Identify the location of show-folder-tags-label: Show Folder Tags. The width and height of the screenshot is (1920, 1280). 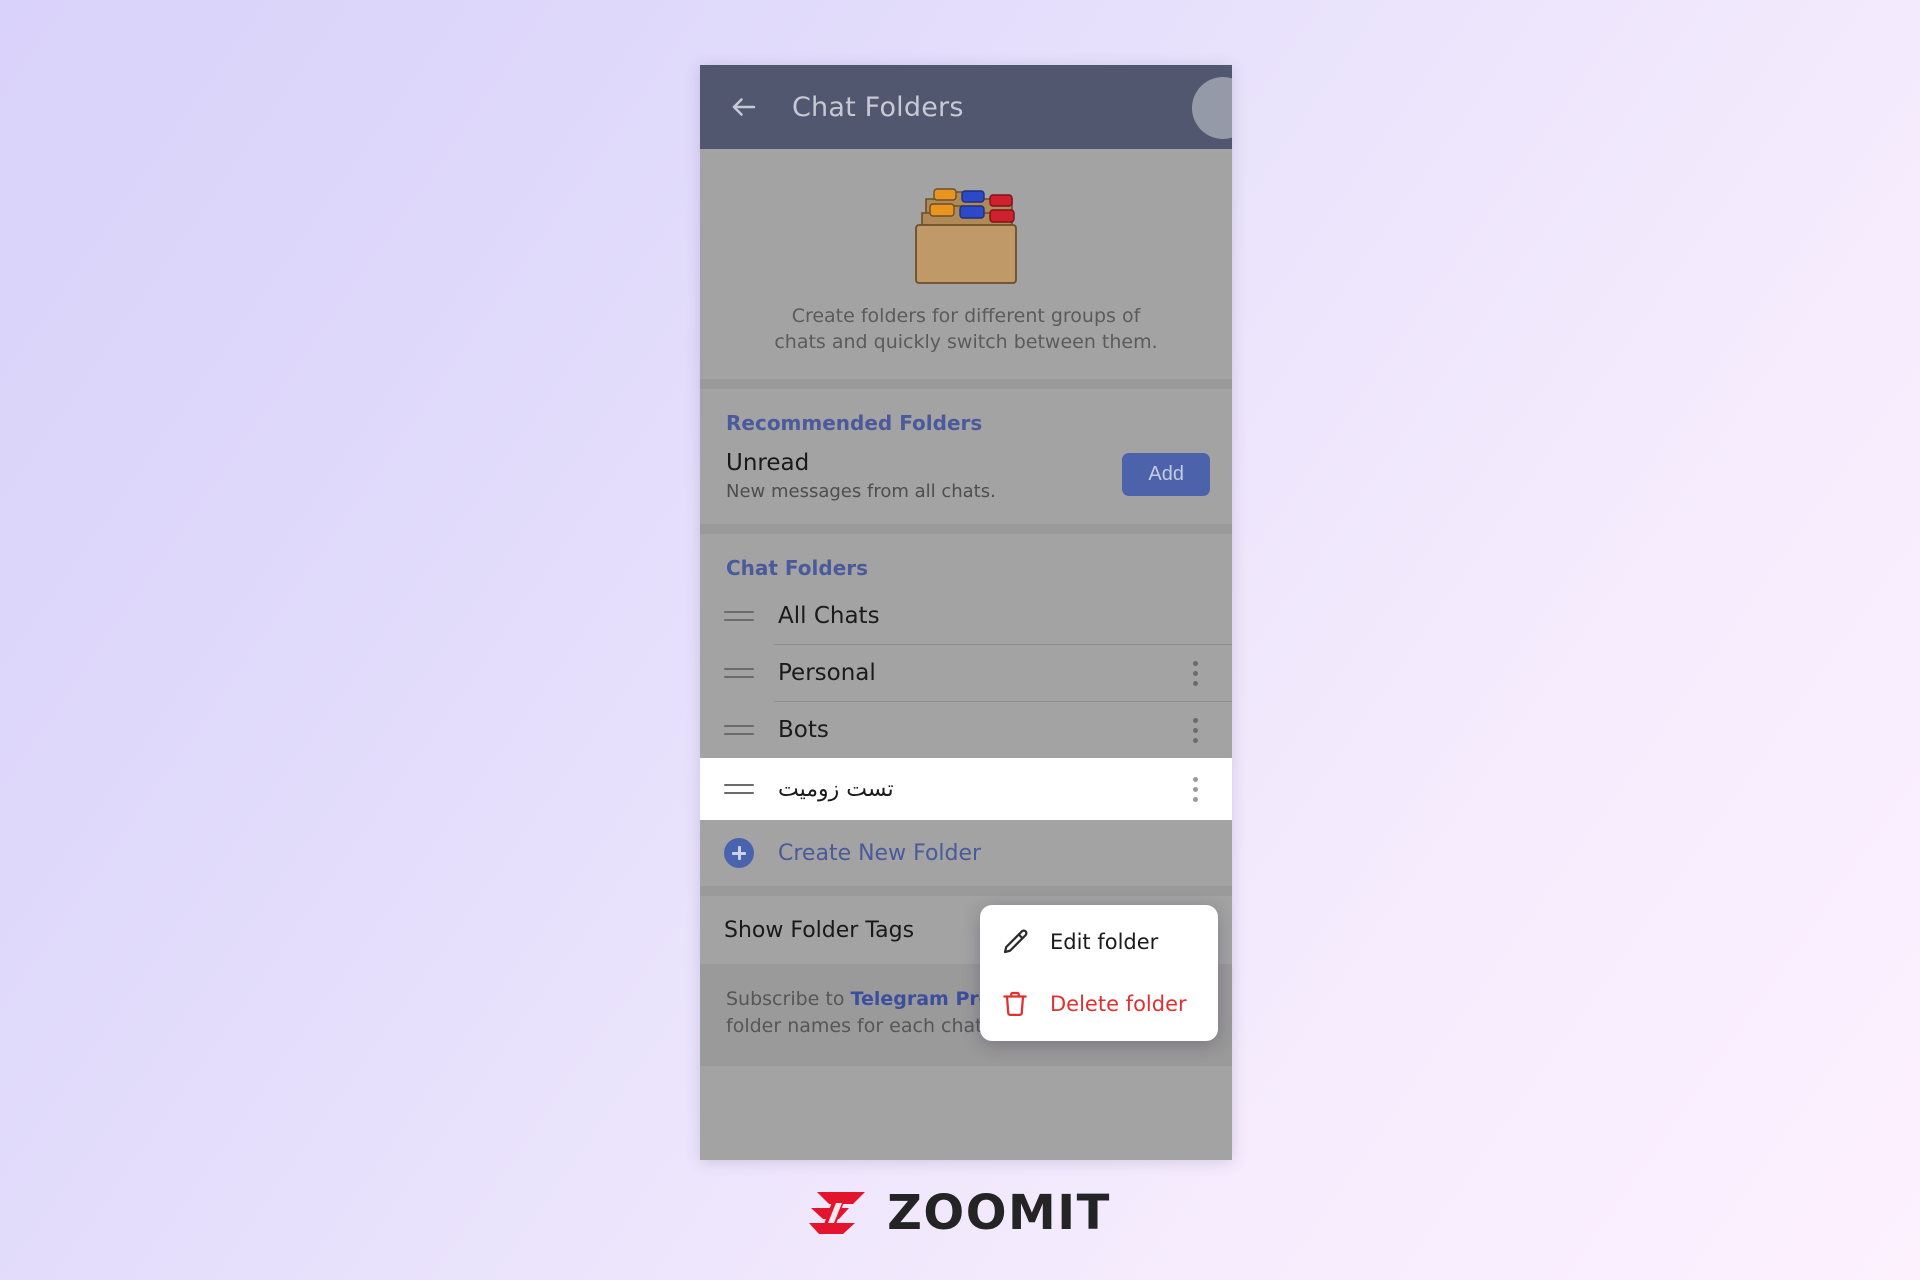
(819, 930).